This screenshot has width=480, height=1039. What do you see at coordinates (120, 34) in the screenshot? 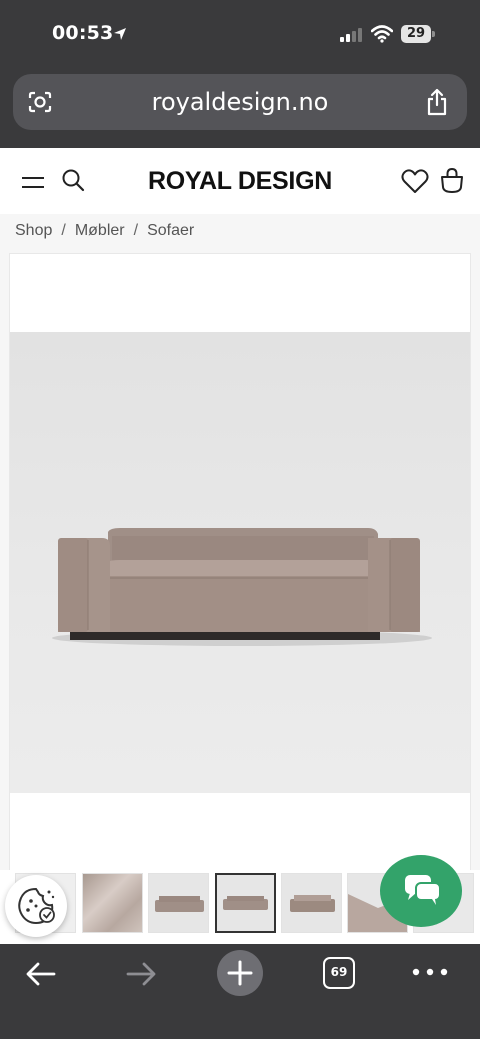
I see `location-arrow-icon` at bounding box center [120, 34].